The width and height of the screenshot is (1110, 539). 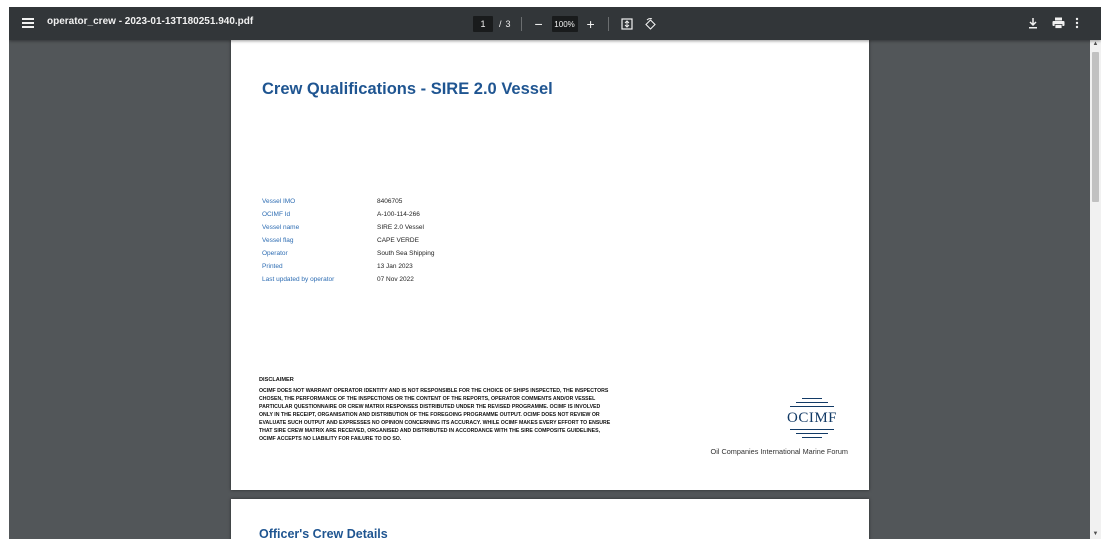 I want to click on info-row: Vessel flag CAPE VERDE, so click(x=348, y=243).